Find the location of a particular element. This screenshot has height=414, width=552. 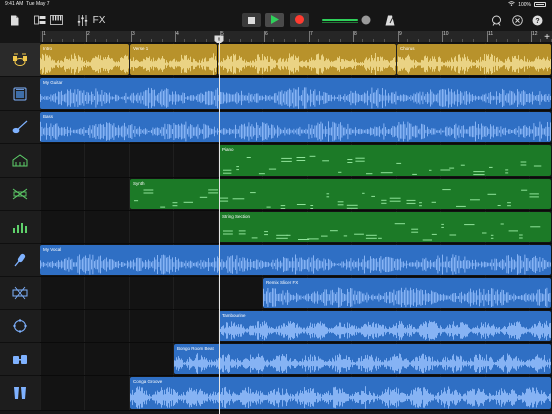

region: Chorus is located at coordinates (474, 59).